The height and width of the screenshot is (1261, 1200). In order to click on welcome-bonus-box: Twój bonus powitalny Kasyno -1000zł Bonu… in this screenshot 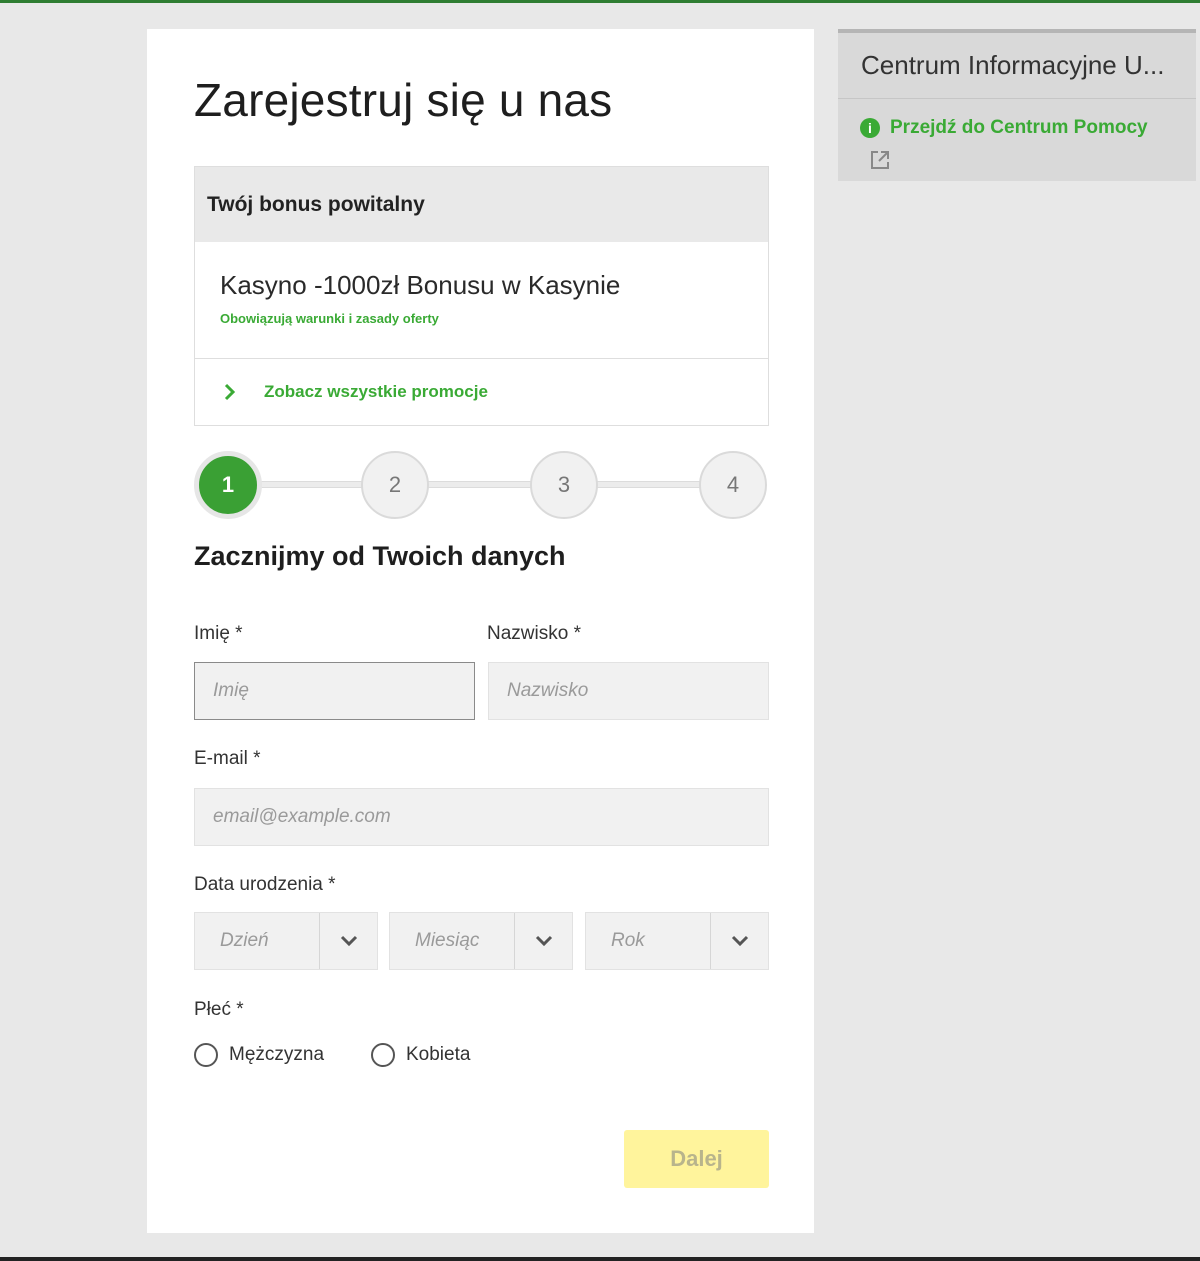, I will do `click(481, 296)`.